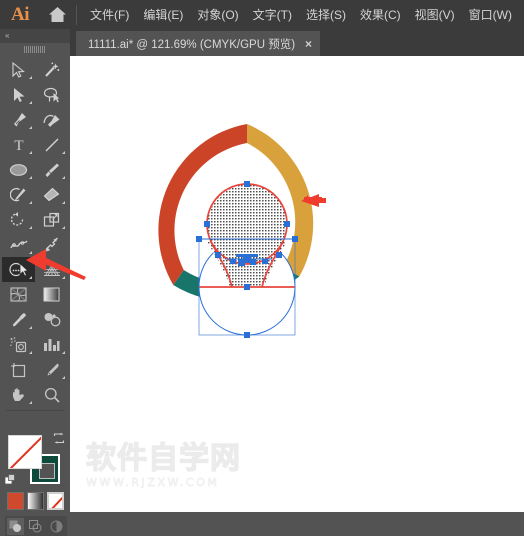  Describe the element at coordinates (51, 244) in the screenshot. I see `free-transform-tool` at that location.